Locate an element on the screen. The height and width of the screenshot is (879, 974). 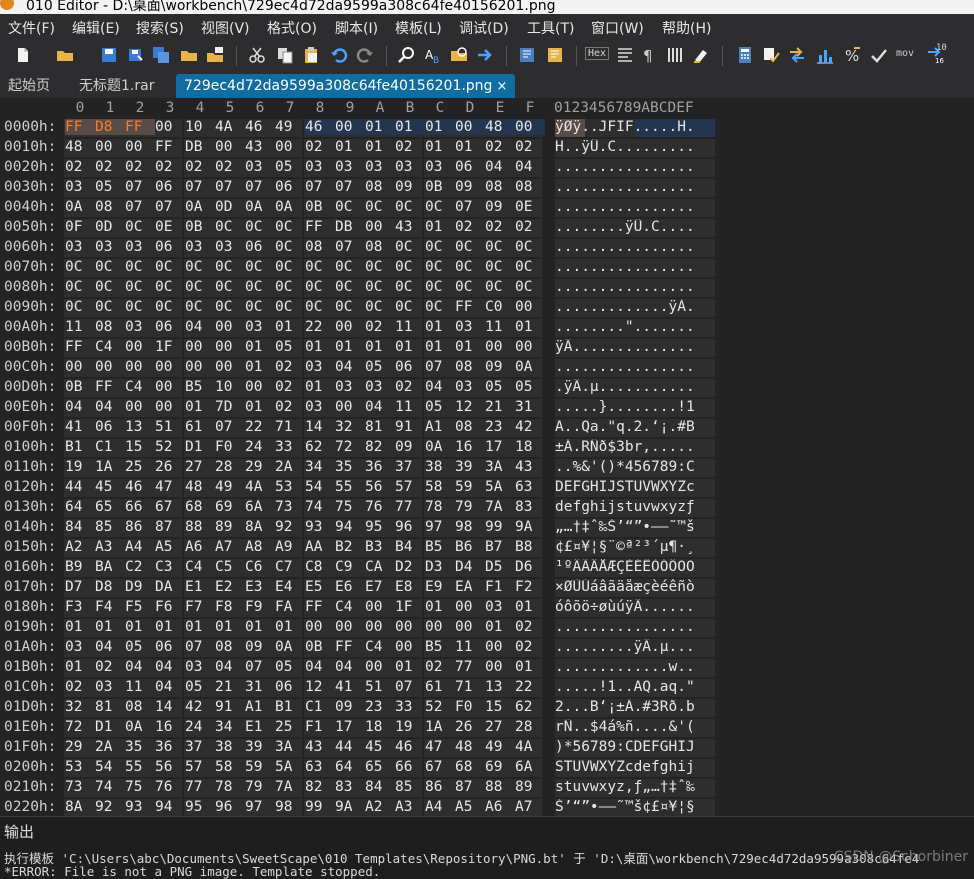
hex-byte: 74 is located at coordinates (110, 787).